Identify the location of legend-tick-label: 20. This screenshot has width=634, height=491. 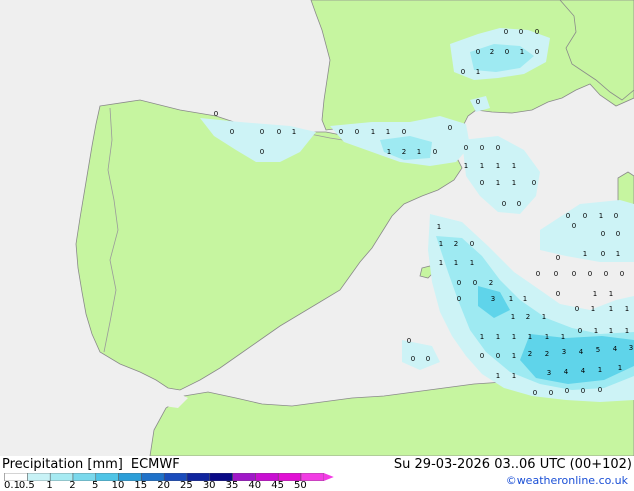
(163, 485).